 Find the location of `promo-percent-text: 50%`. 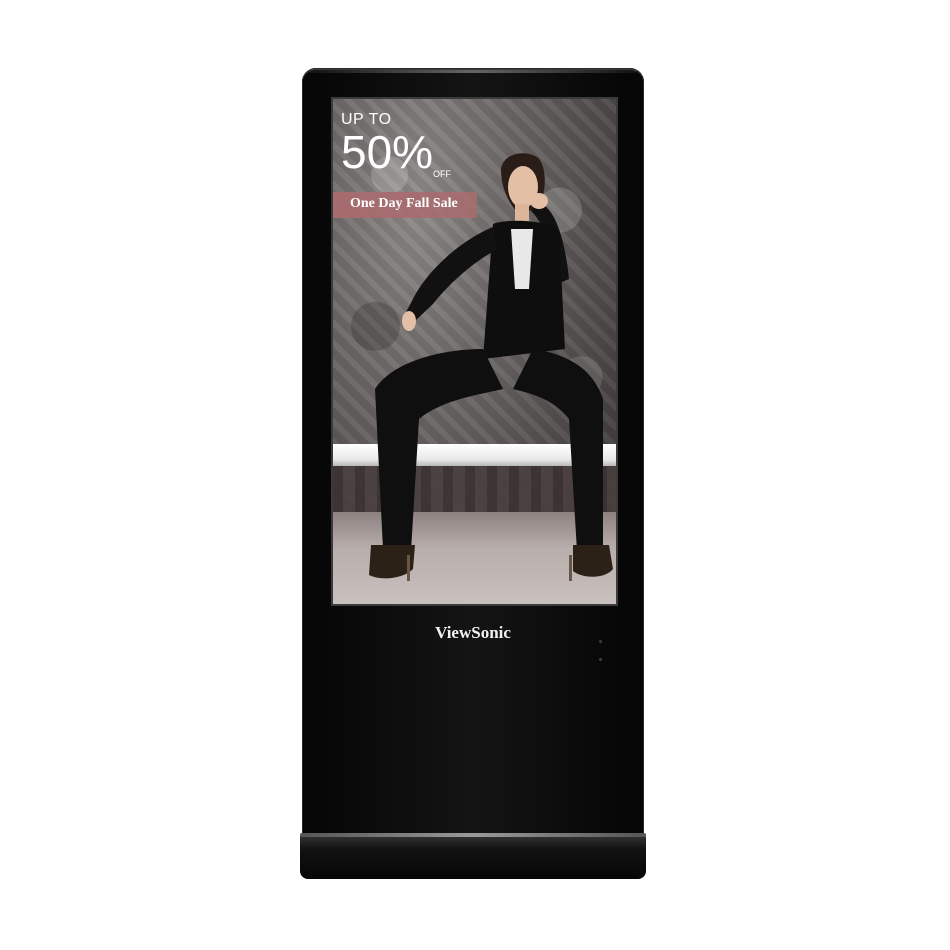

promo-percent-text: 50% is located at coordinates (387, 152).